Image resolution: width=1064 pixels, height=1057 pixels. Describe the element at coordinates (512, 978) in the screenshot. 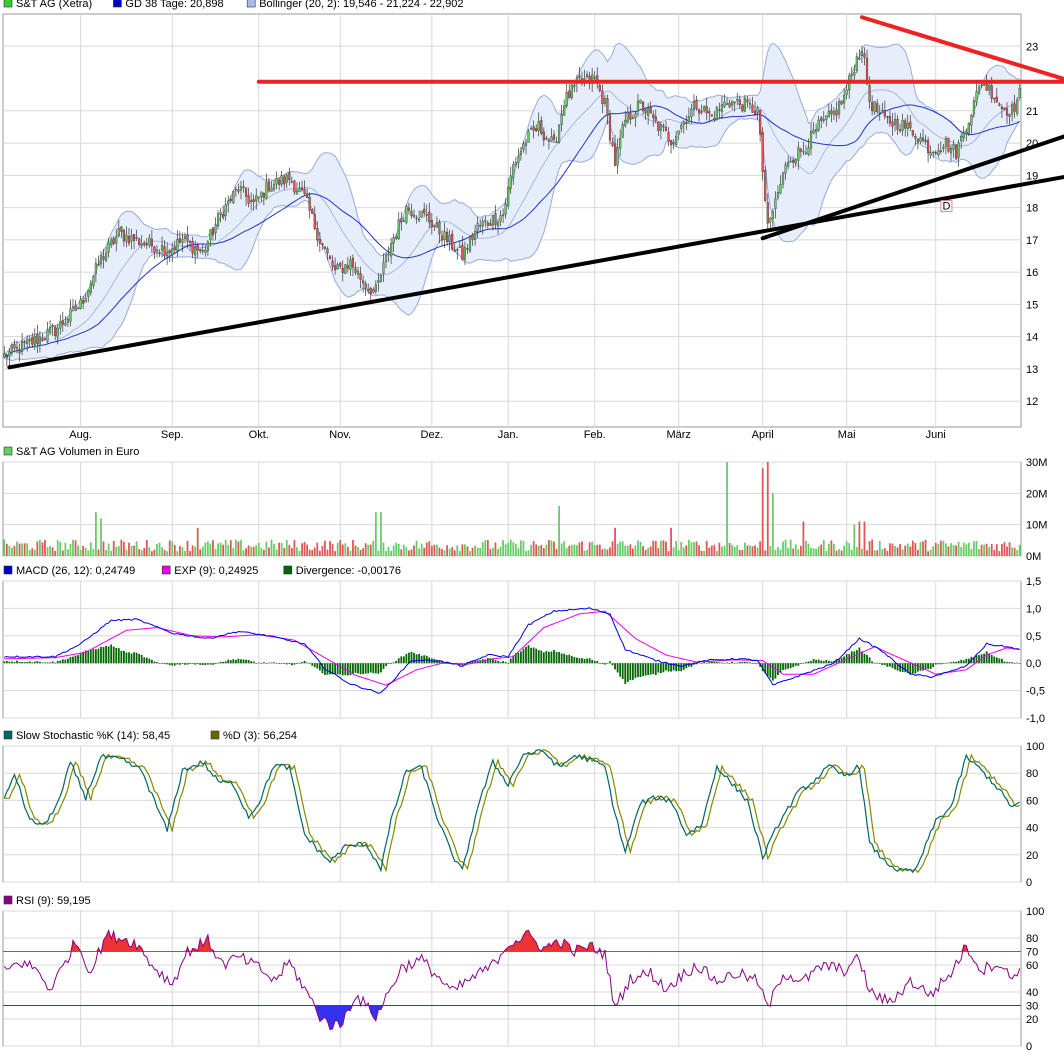

I see `rsi-panel-frame` at that location.